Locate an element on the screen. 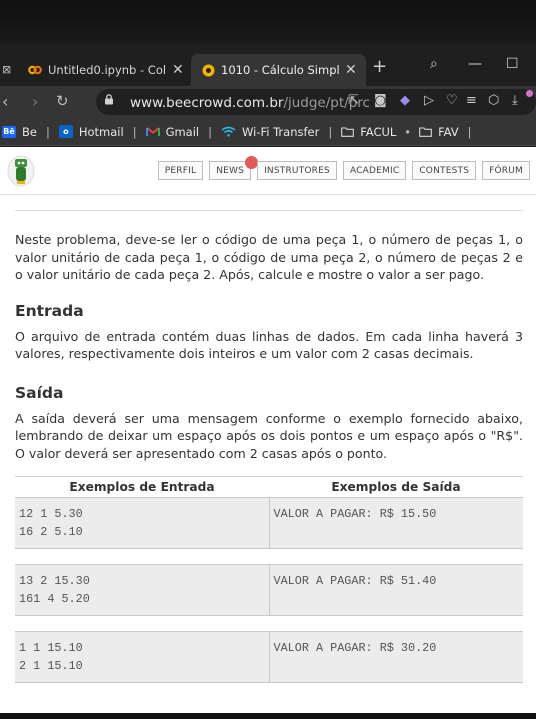 The width and height of the screenshot is (536, 719). outlook-icon: o is located at coordinates (65, 131).